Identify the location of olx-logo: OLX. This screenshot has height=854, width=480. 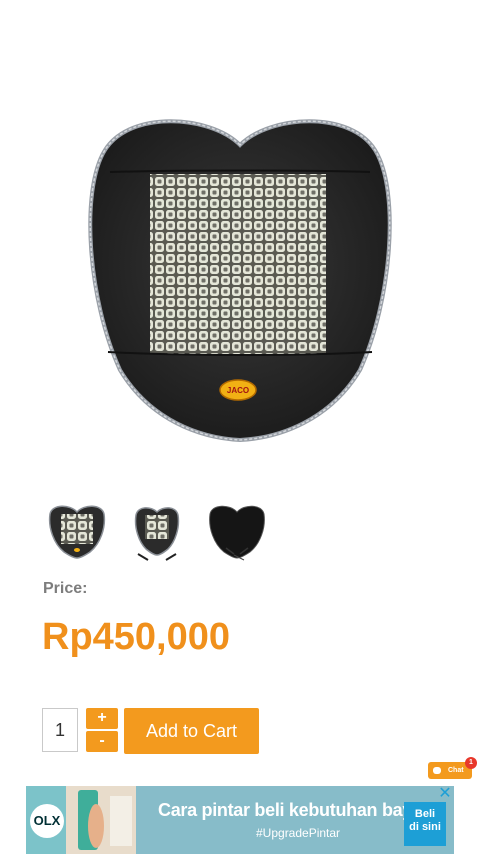
(47, 821).